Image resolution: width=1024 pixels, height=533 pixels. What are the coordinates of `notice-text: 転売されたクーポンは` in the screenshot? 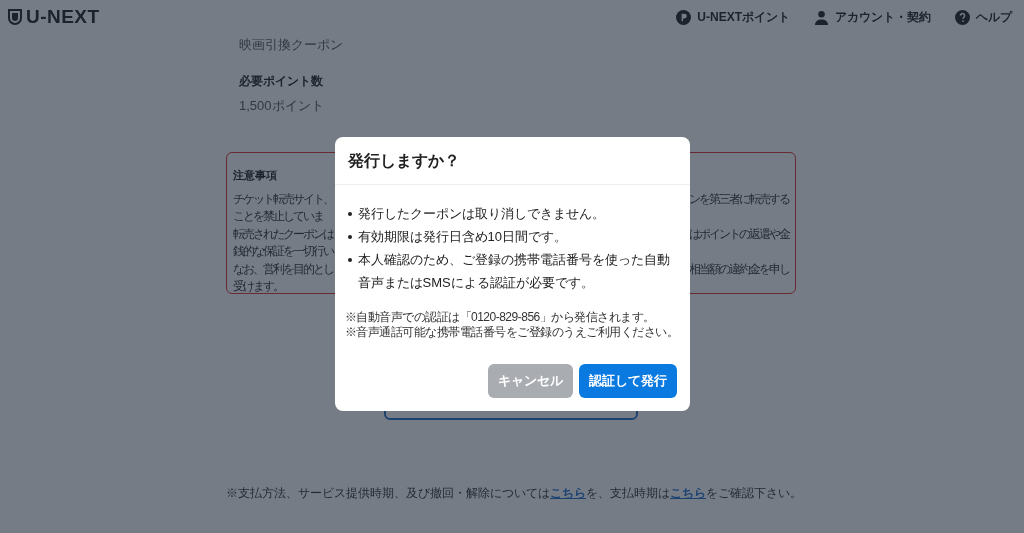 It's located at (283, 233).